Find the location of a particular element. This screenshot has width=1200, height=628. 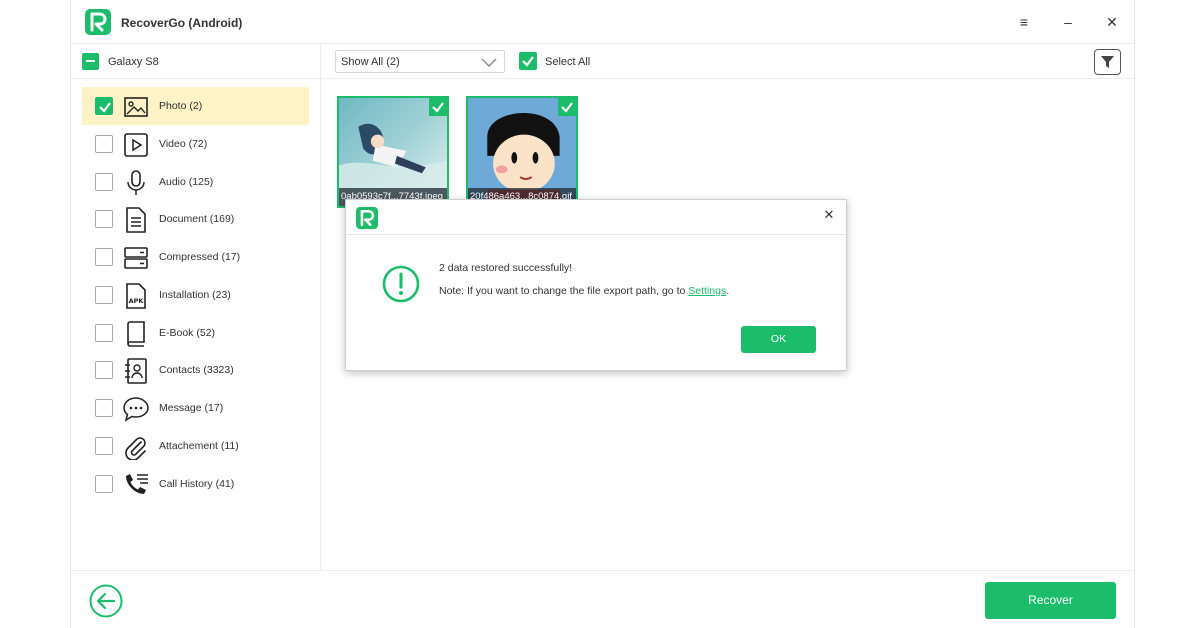

dialog-close-icon: ✕ is located at coordinates (829, 215).